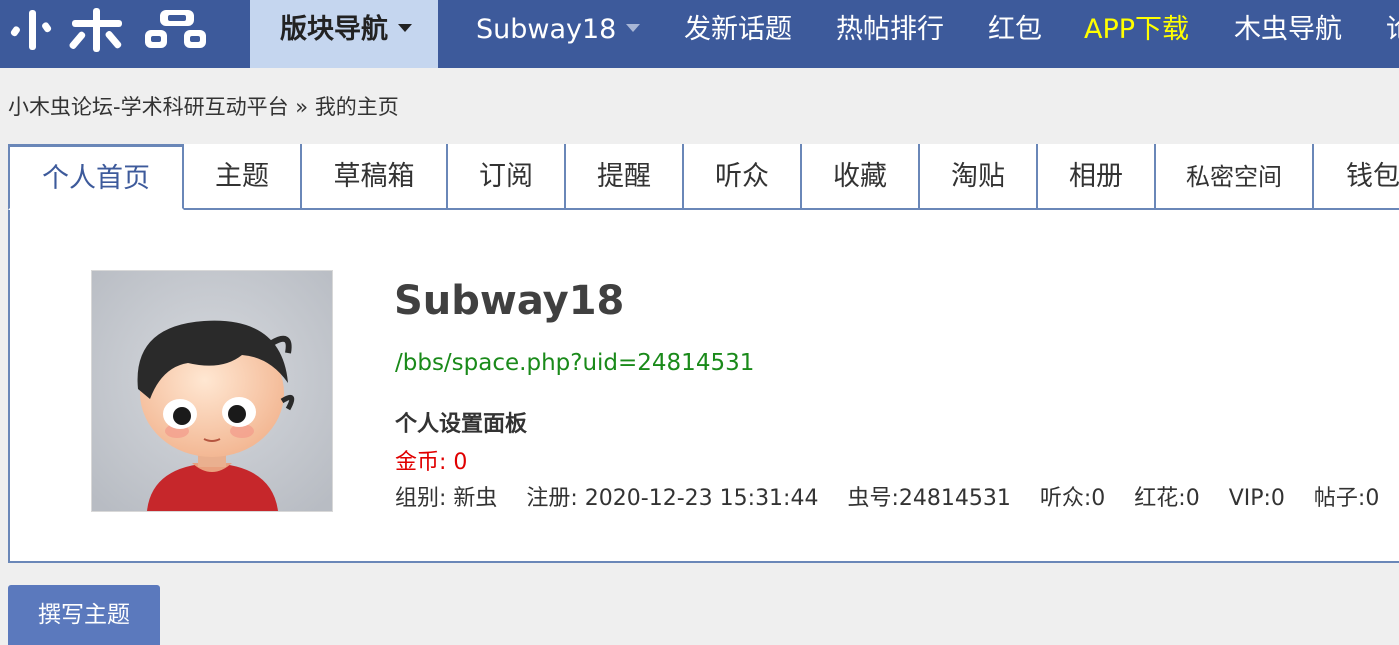  I want to click on breadcrumb-home-link: 小木虫论坛-学术科研互动平台, so click(148, 107).